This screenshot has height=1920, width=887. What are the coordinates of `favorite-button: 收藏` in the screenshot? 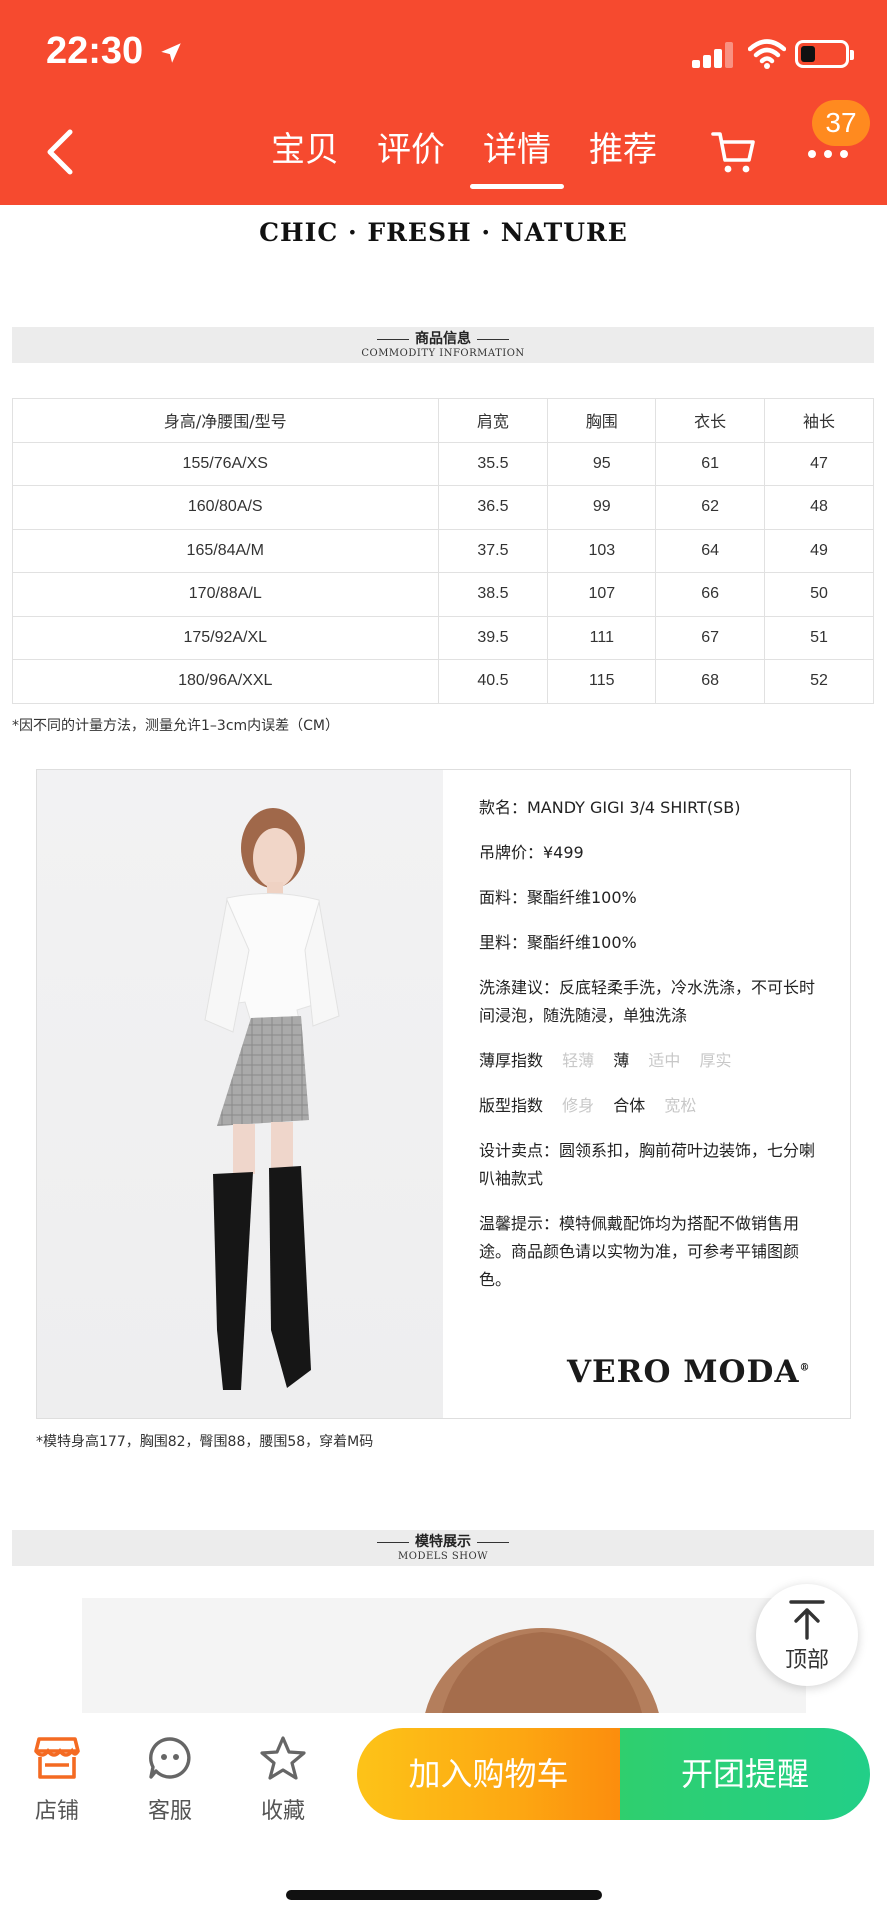 It's located at (283, 1780).